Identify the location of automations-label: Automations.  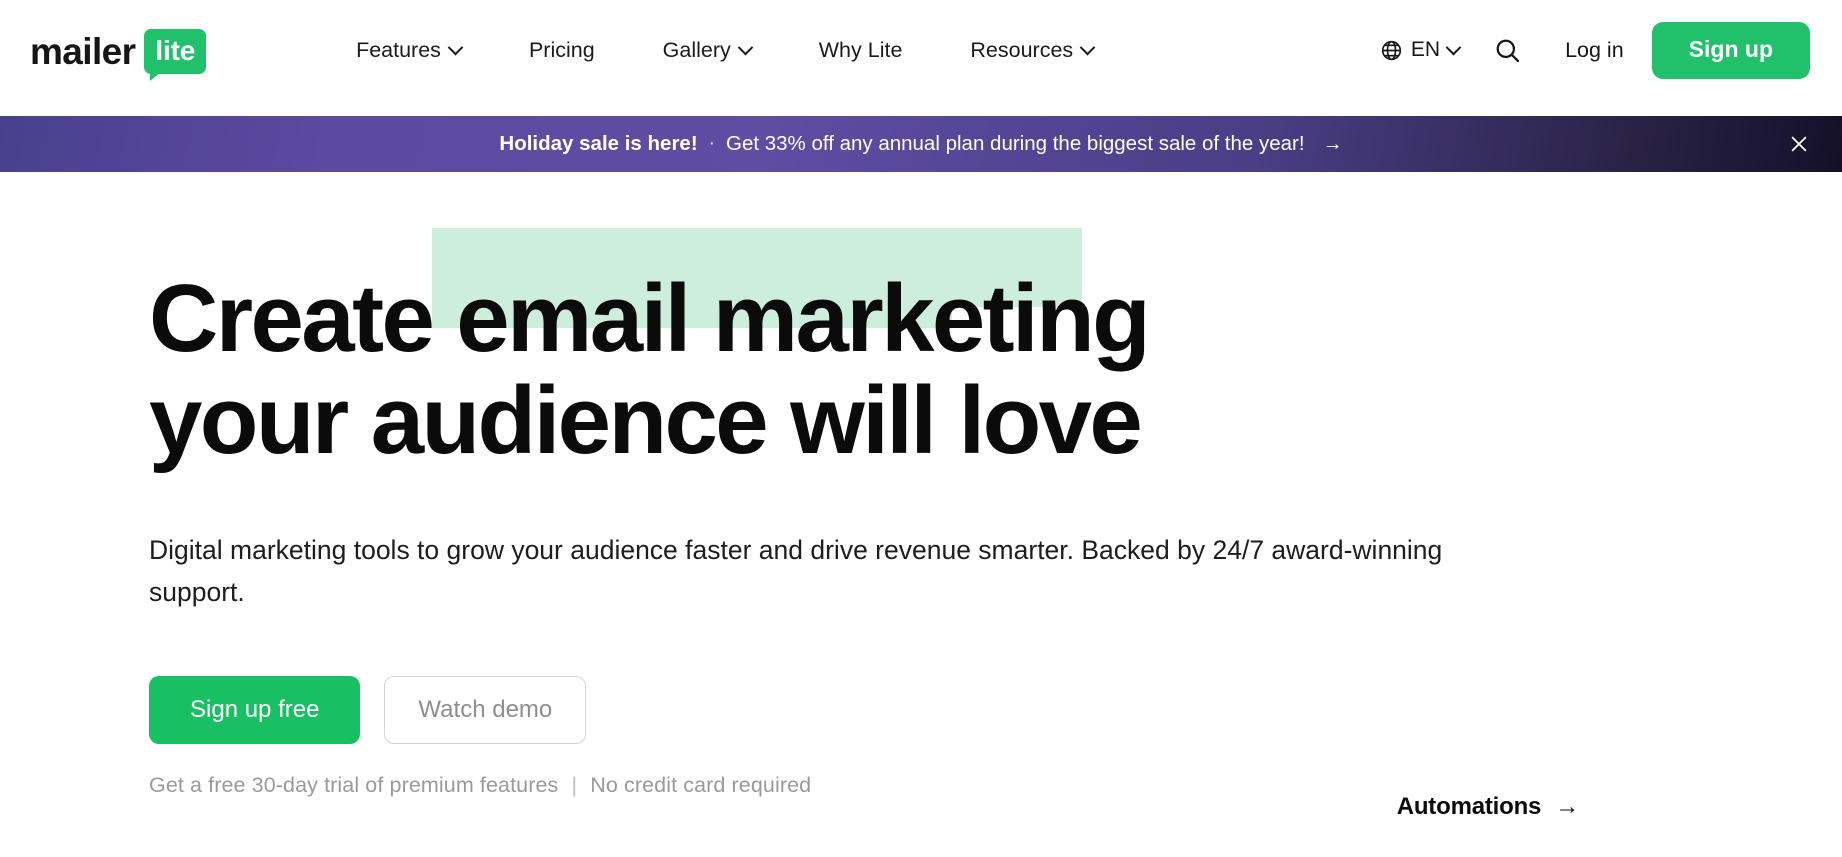
(1469, 806).